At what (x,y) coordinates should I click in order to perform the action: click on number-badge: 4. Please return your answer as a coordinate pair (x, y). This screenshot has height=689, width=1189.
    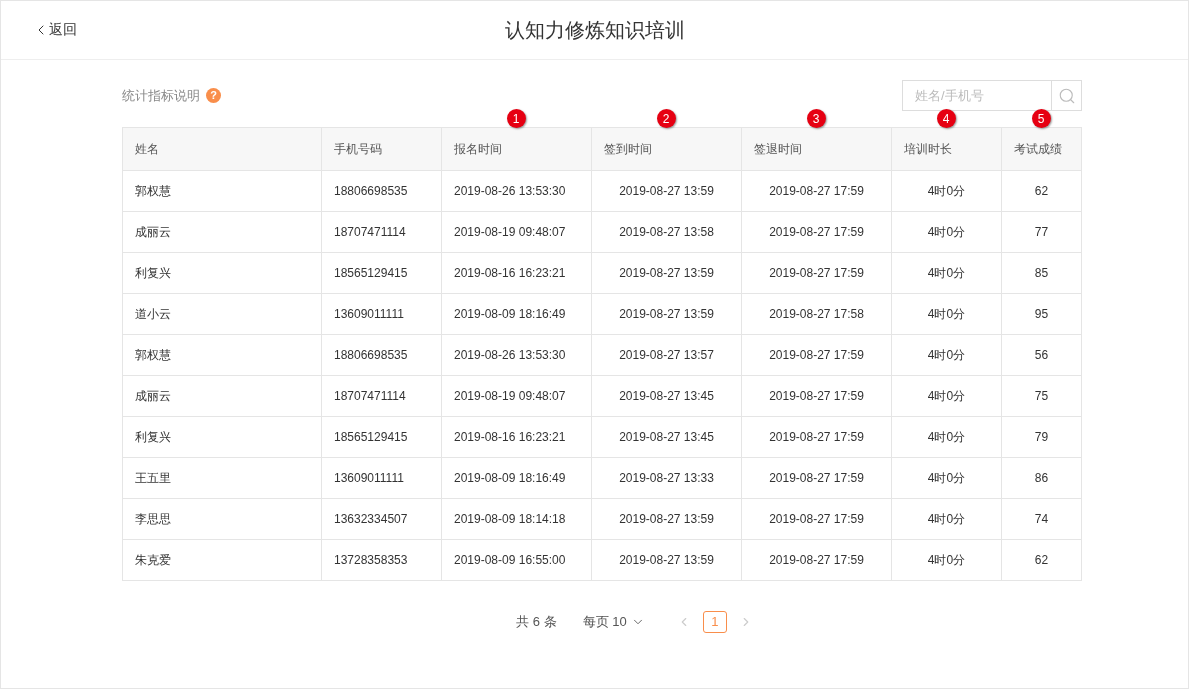
    Looking at the image, I should click on (946, 118).